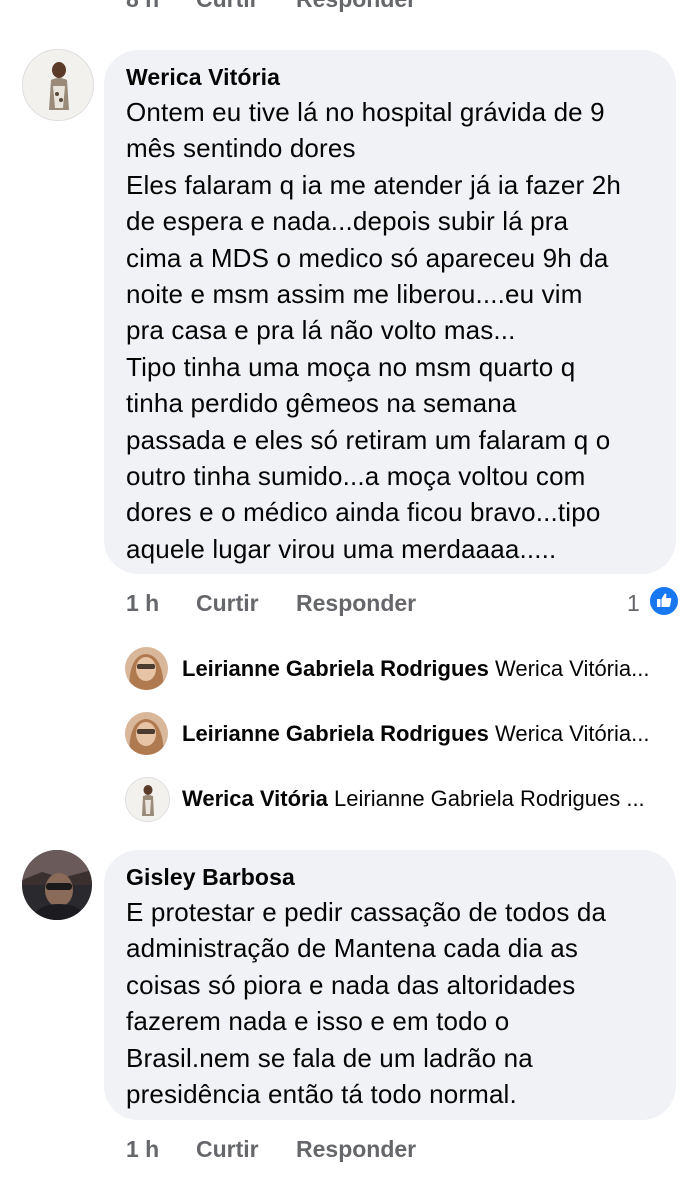 Image resolution: width=700 pixels, height=1191 pixels. What do you see at coordinates (210, 877) in the screenshot?
I see `comment-author: Gisley Barbosa` at bounding box center [210, 877].